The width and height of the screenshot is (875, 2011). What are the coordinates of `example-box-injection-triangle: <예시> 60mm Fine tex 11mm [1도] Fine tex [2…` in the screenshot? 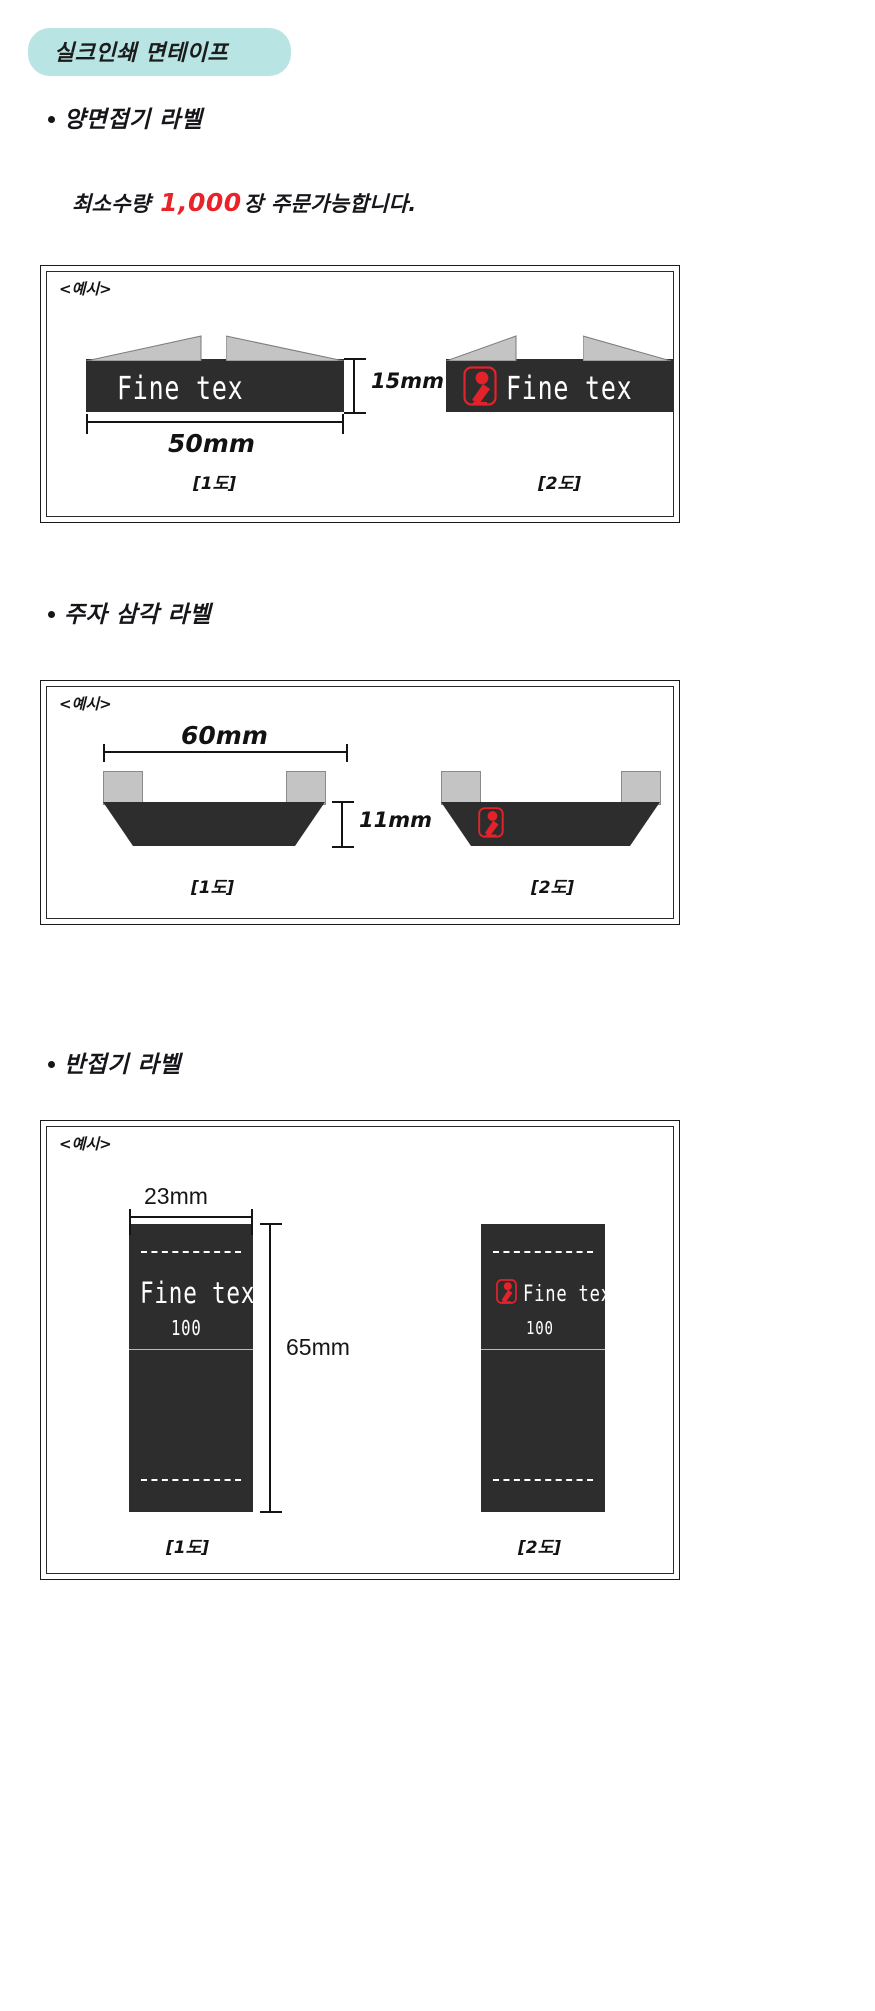 It's located at (360, 802).